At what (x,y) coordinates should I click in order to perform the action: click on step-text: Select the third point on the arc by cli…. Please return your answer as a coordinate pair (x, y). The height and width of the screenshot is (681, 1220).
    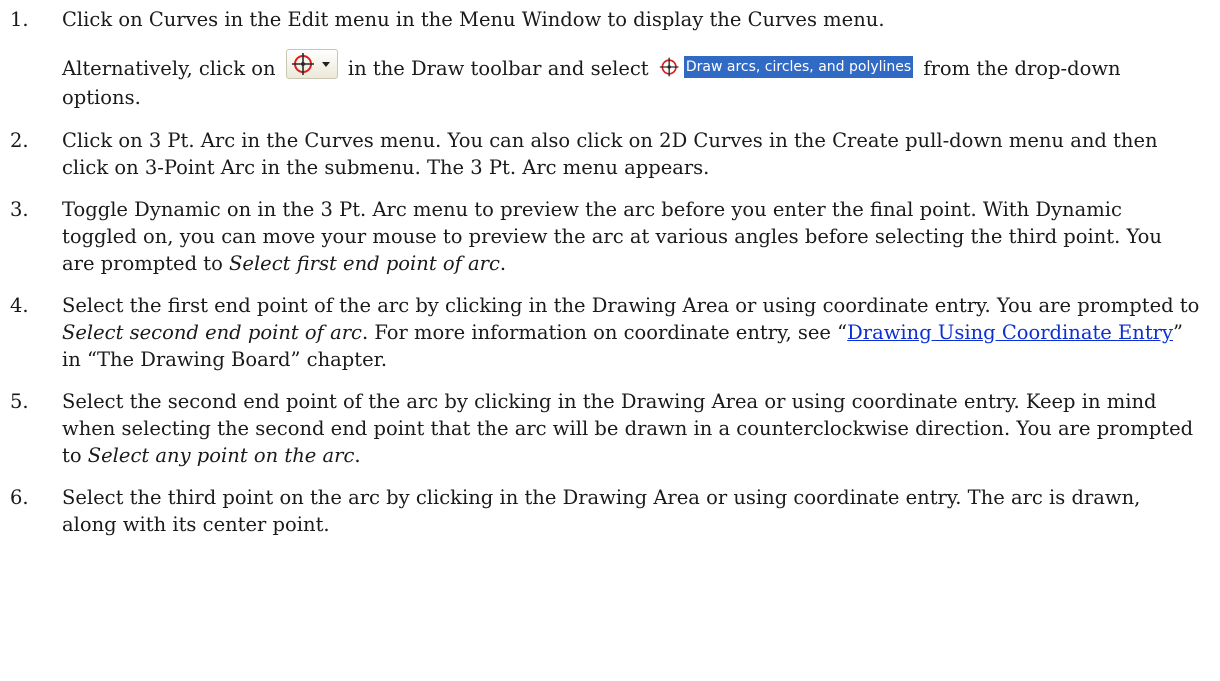
    Looking at the image, I should click on (601, 511).